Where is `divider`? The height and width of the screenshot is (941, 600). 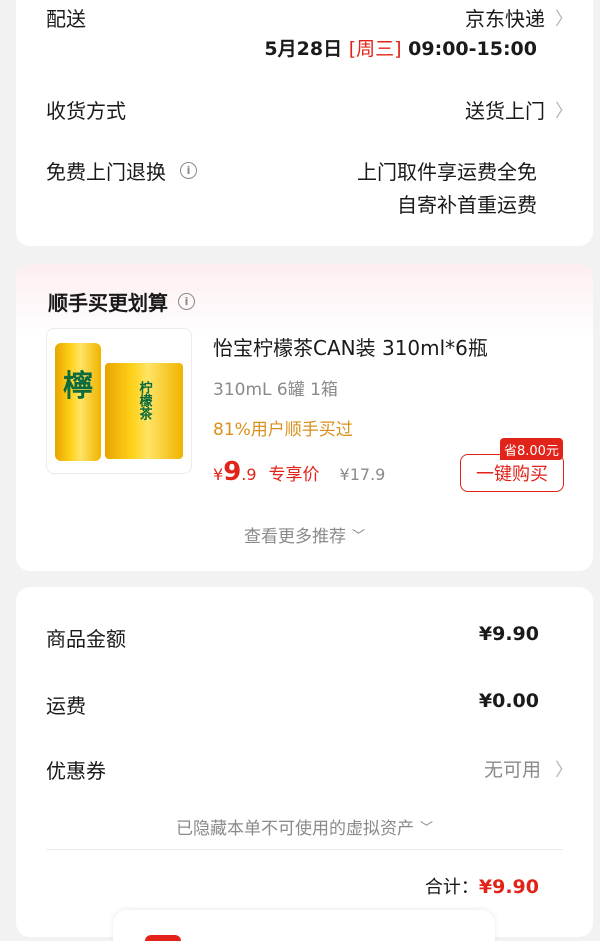 divider is located at coordinates (304, 849).